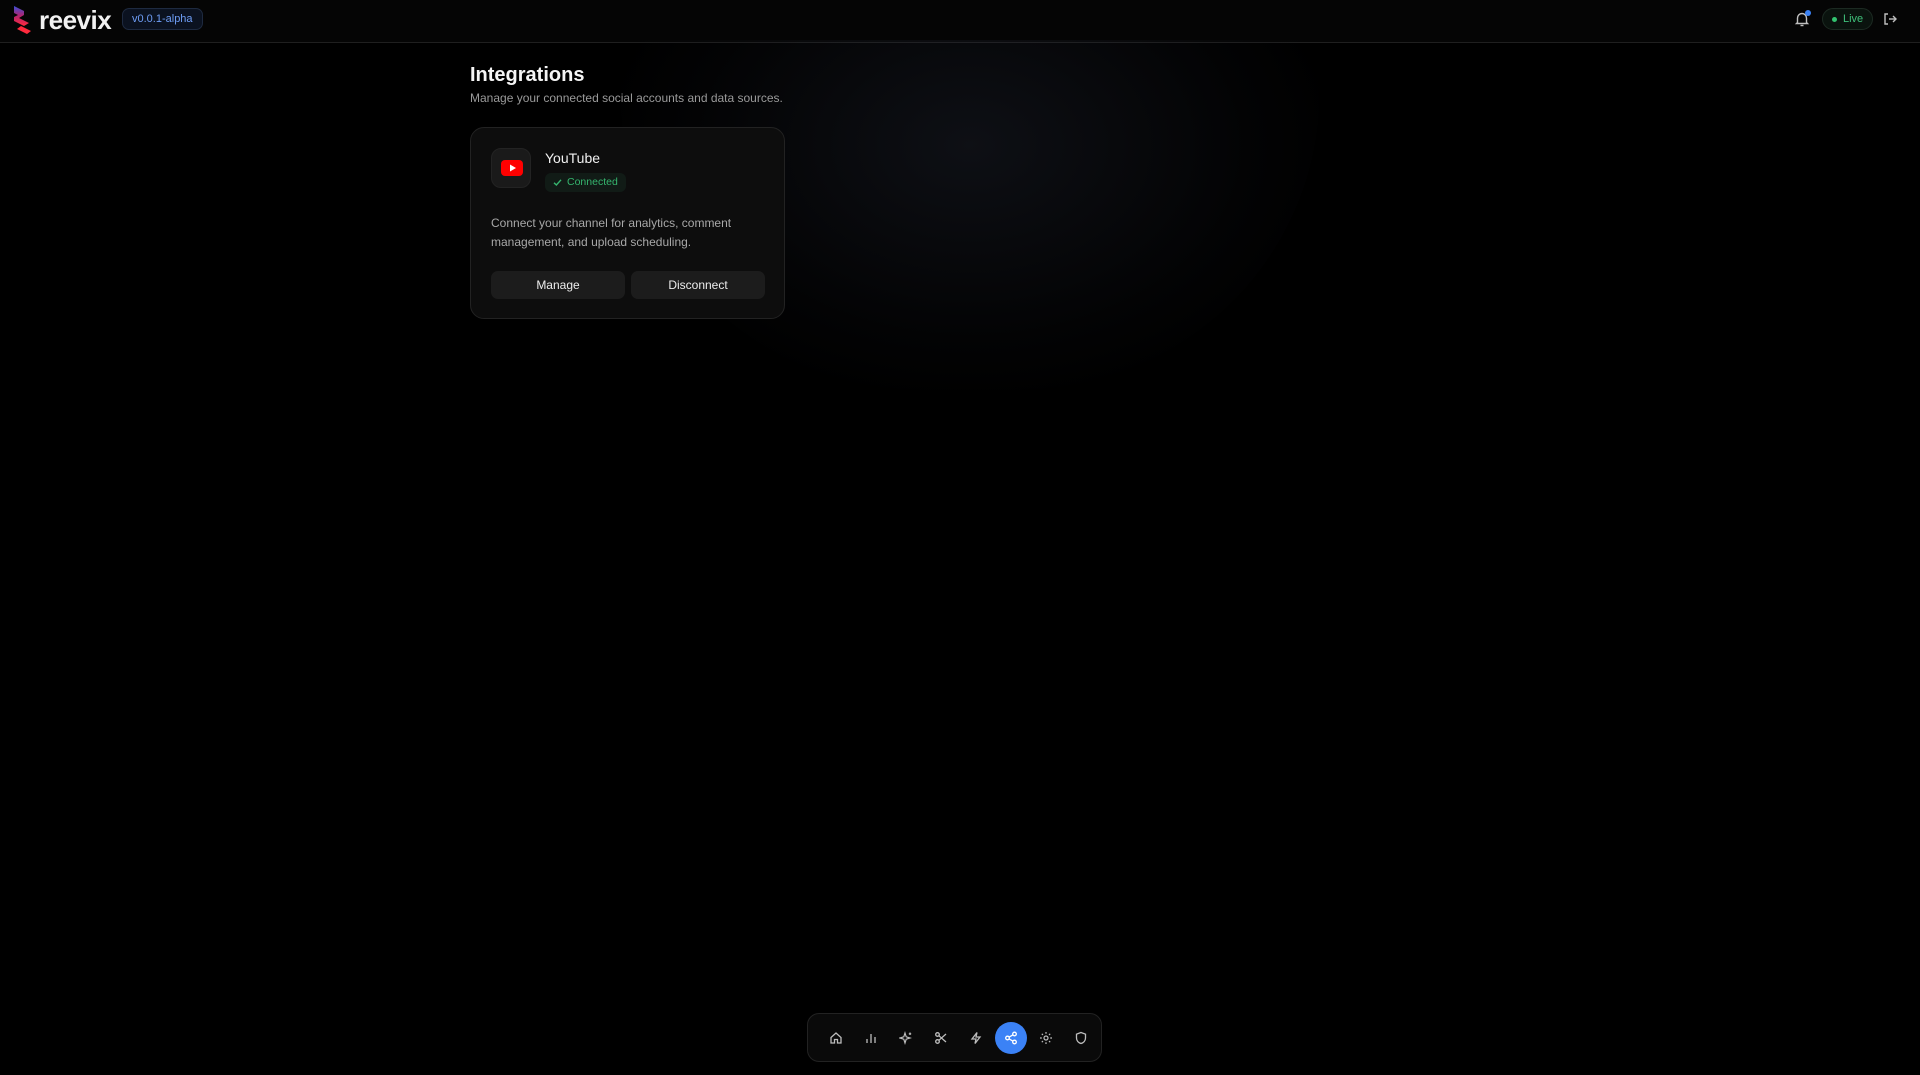 Image resolution: width=1920 pixels, height=1075 pixels. Describe the element at coordinates (592, 182) in the screenshot. I see `status-label: Connected` at that location.